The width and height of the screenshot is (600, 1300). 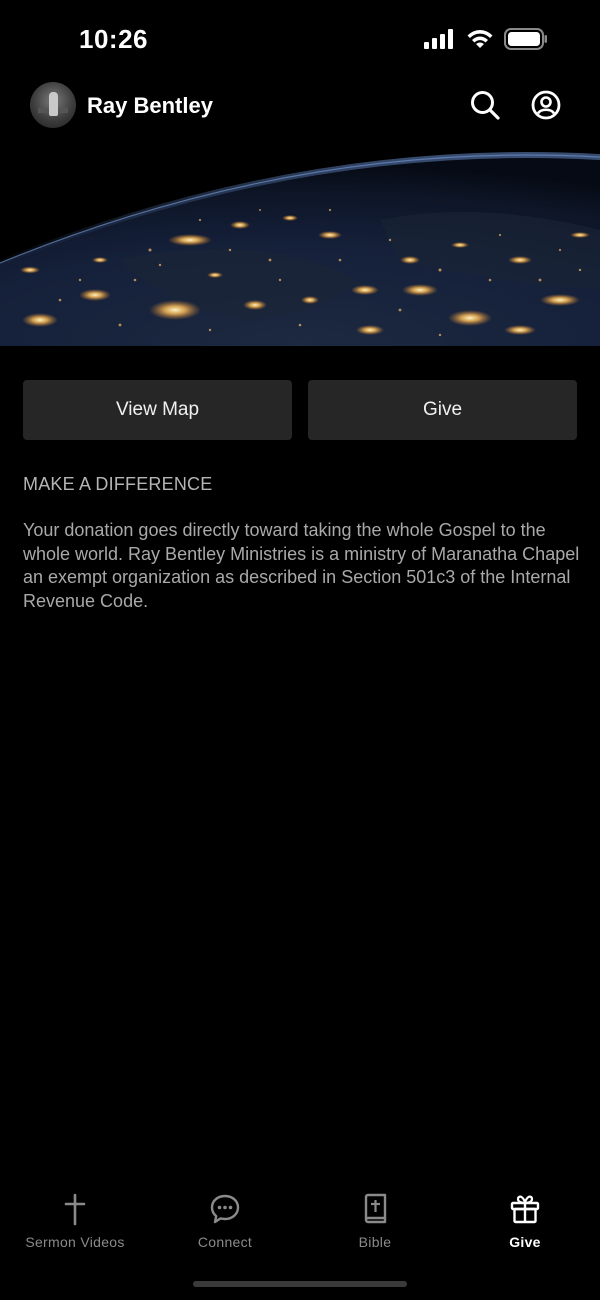 I want to click on tab-label: Give, so click(x=525, y=1242).